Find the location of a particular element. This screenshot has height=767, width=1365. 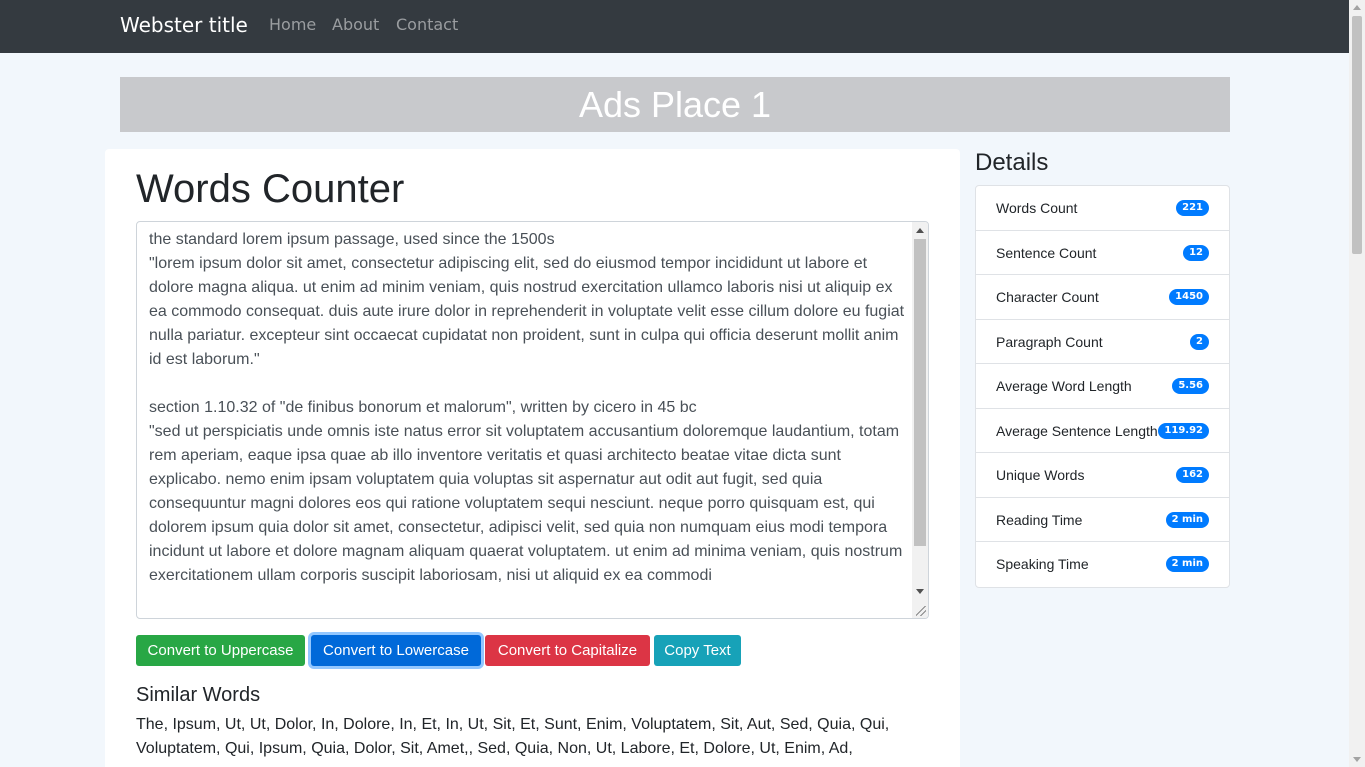

detail-item-average-word-length: Average Word Length 5.56 is located at coordinates (1102, 386).